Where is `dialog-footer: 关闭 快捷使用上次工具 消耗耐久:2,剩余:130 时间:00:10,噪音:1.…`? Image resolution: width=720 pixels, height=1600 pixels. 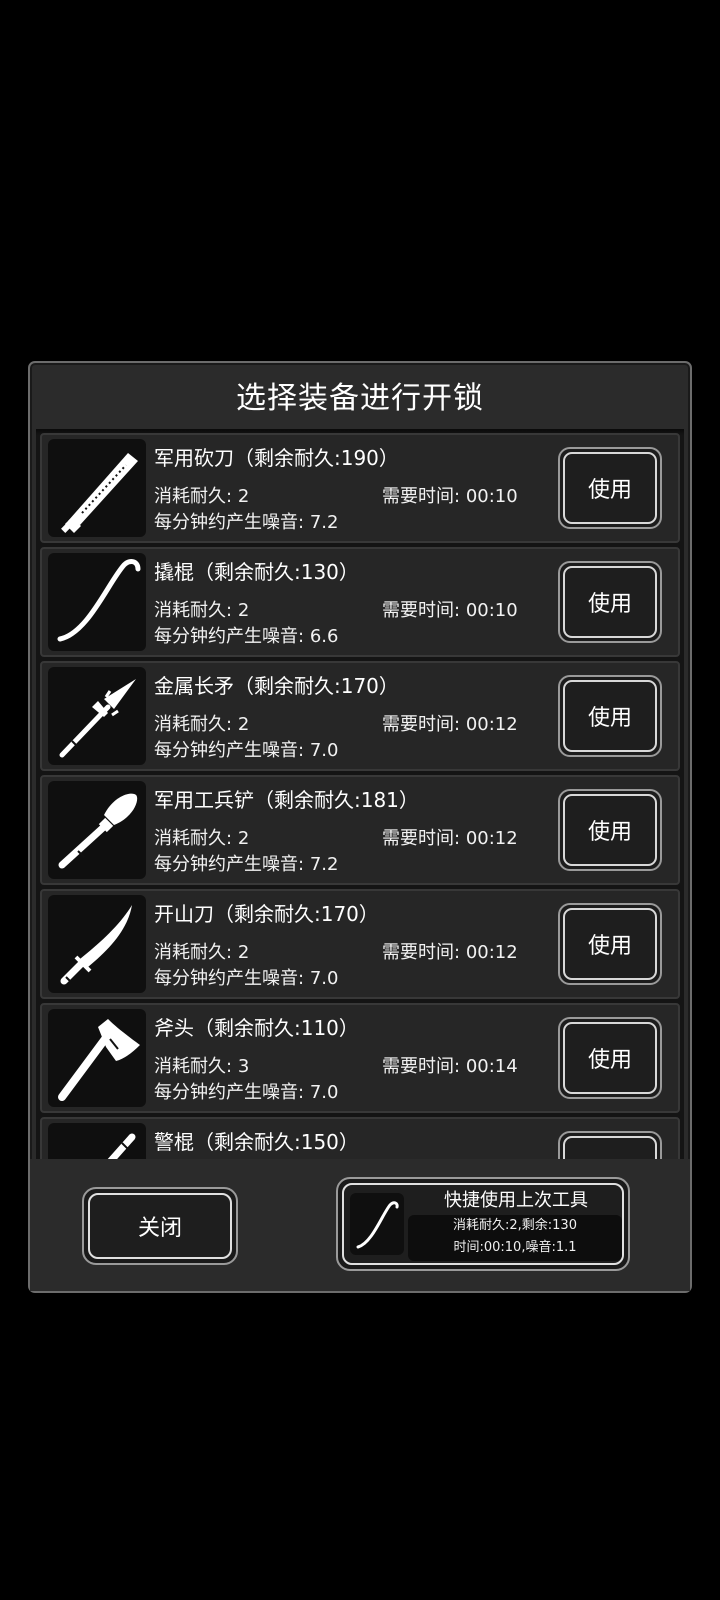 dialog-footer: 关闭 快捷使用上次工具 消耗耐久:2,剩余:130 时间:00:10,噪音:1.… is located at coordinates (360, 1225).